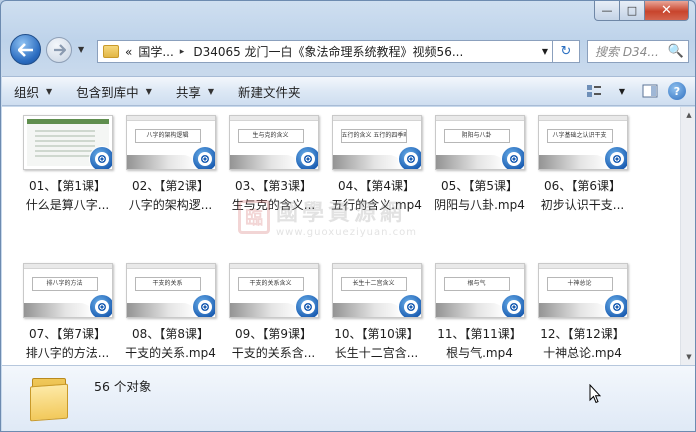  What do you see at coordinates (373, 284) in the screenshot?
I see `slide-title: 长生十二宫含义` at bounding box center [373, 284].